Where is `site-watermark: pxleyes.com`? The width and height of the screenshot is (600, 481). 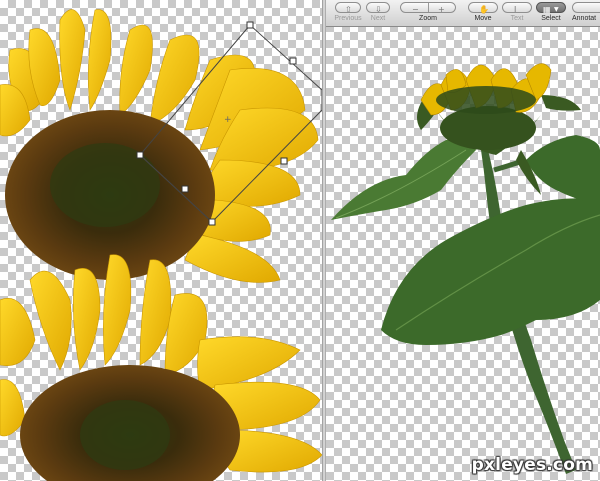
site-watermark: pxleyes.com is located at coordinates (532, 465).